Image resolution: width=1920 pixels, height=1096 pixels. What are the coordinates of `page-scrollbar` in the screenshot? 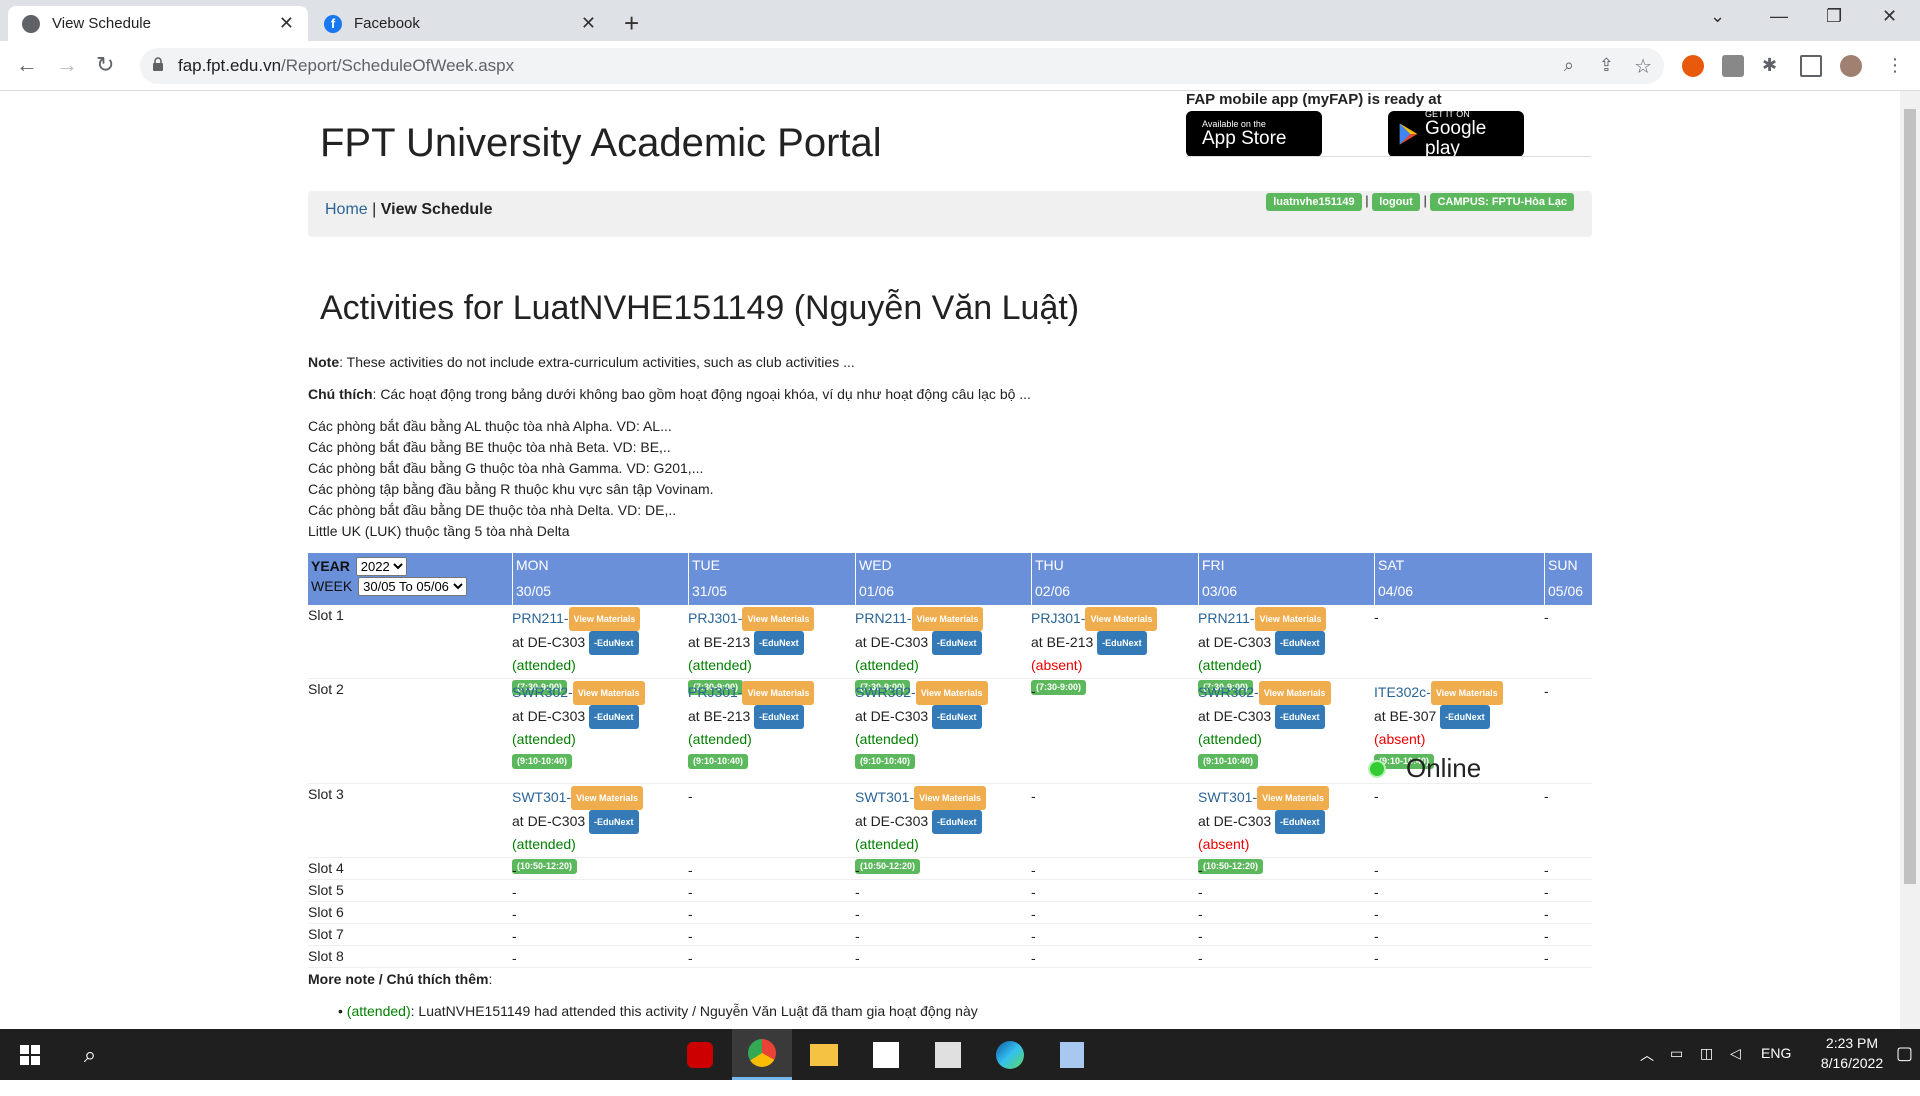 It's located at (1910, 560).